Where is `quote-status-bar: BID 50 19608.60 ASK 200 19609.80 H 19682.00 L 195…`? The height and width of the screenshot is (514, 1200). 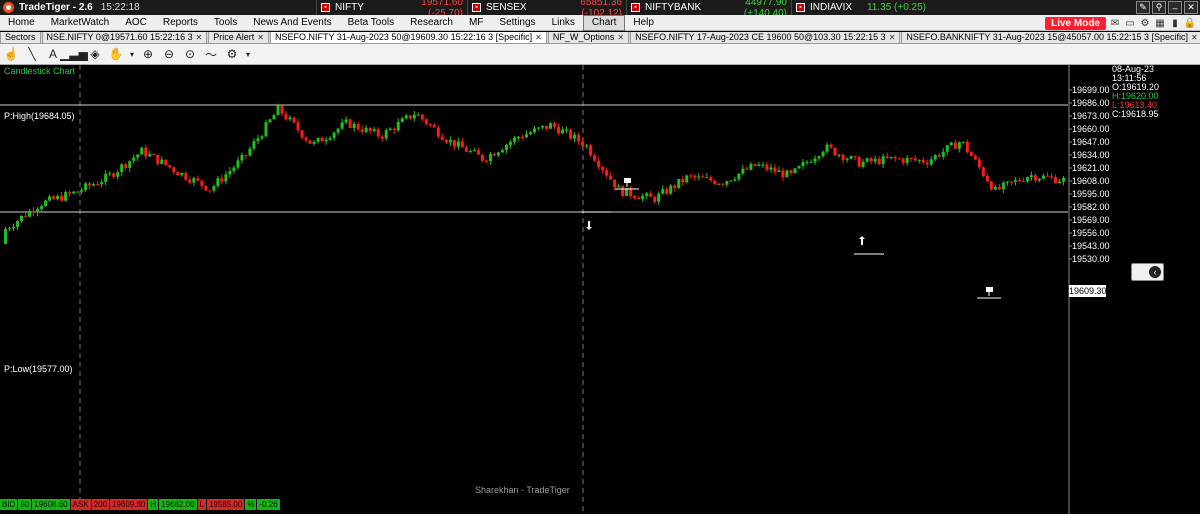 quote-status-bar: BID 50 19608.60 ASK 200 19609.80 H 19682.00 L 195… is located at coordinates (140, 505).